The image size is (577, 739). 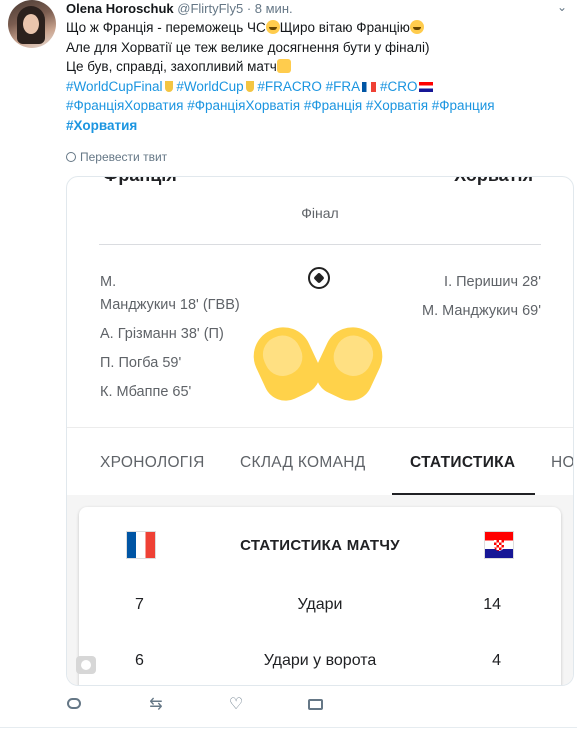 What do you see at coordinates (481, 301) in the screenshot?
I see `scorers-right: І. Перишич 28' М. Манджукич 69'` at bounding box center [481, 301].